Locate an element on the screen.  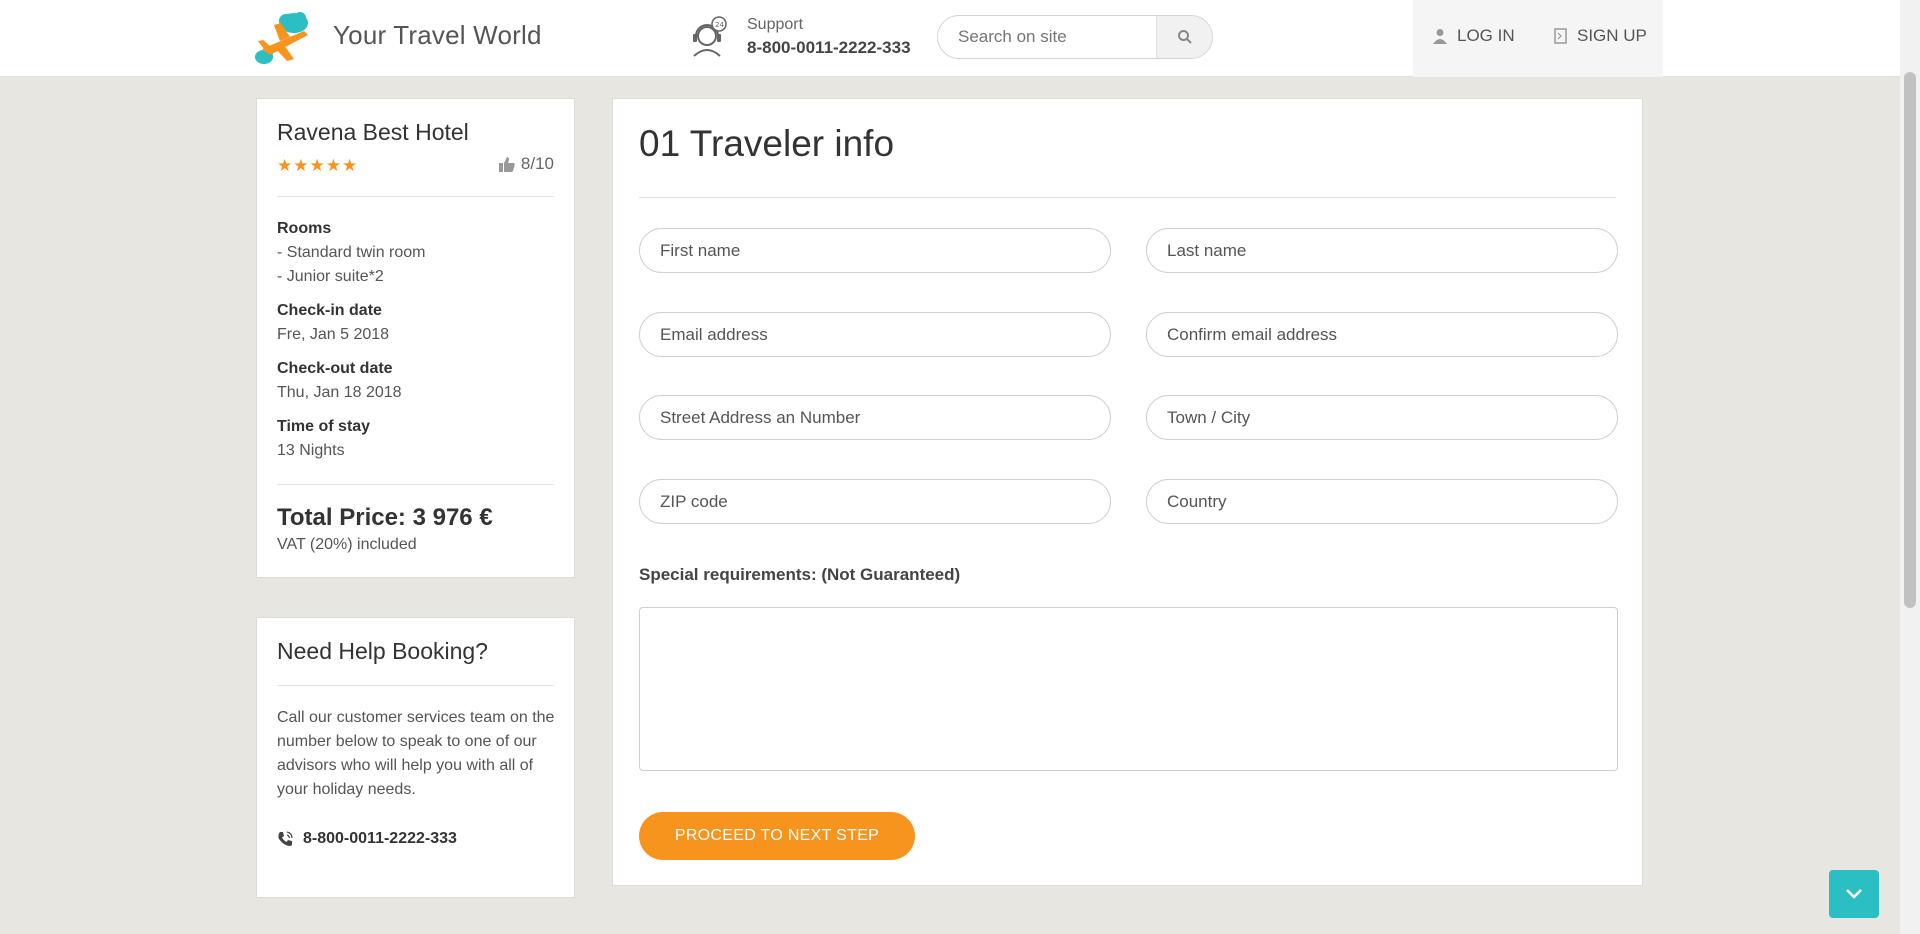
stay-block: Time of stay 13 Nights is located at coordinates (323, 439).